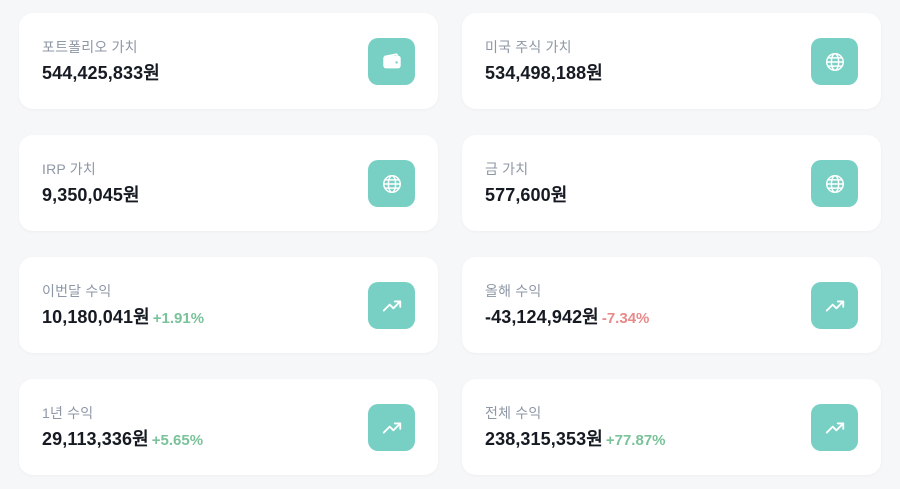 This screenshot has width=900, height=489. What do you see at coordinates (68, 413) in the screenshot?
I see `card-label: 1년 수익` at bounding box center [68, 413].